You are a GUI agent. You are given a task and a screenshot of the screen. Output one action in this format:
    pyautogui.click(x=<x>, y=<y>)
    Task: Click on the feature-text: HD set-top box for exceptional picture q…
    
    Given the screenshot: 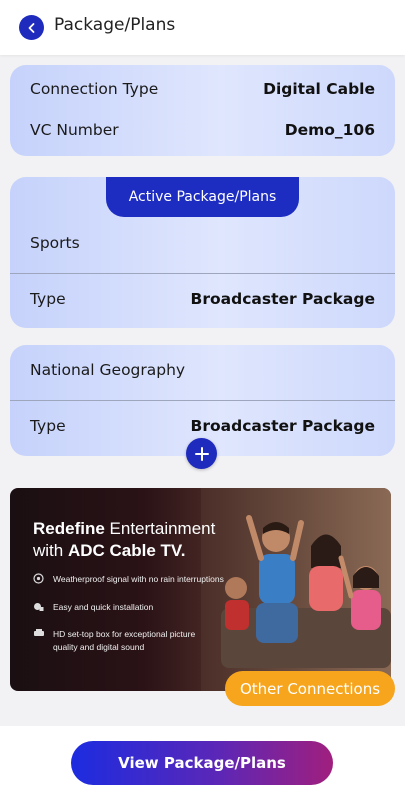 What is the action you would take?
    pyautogui.click(x=124, y=641)
    